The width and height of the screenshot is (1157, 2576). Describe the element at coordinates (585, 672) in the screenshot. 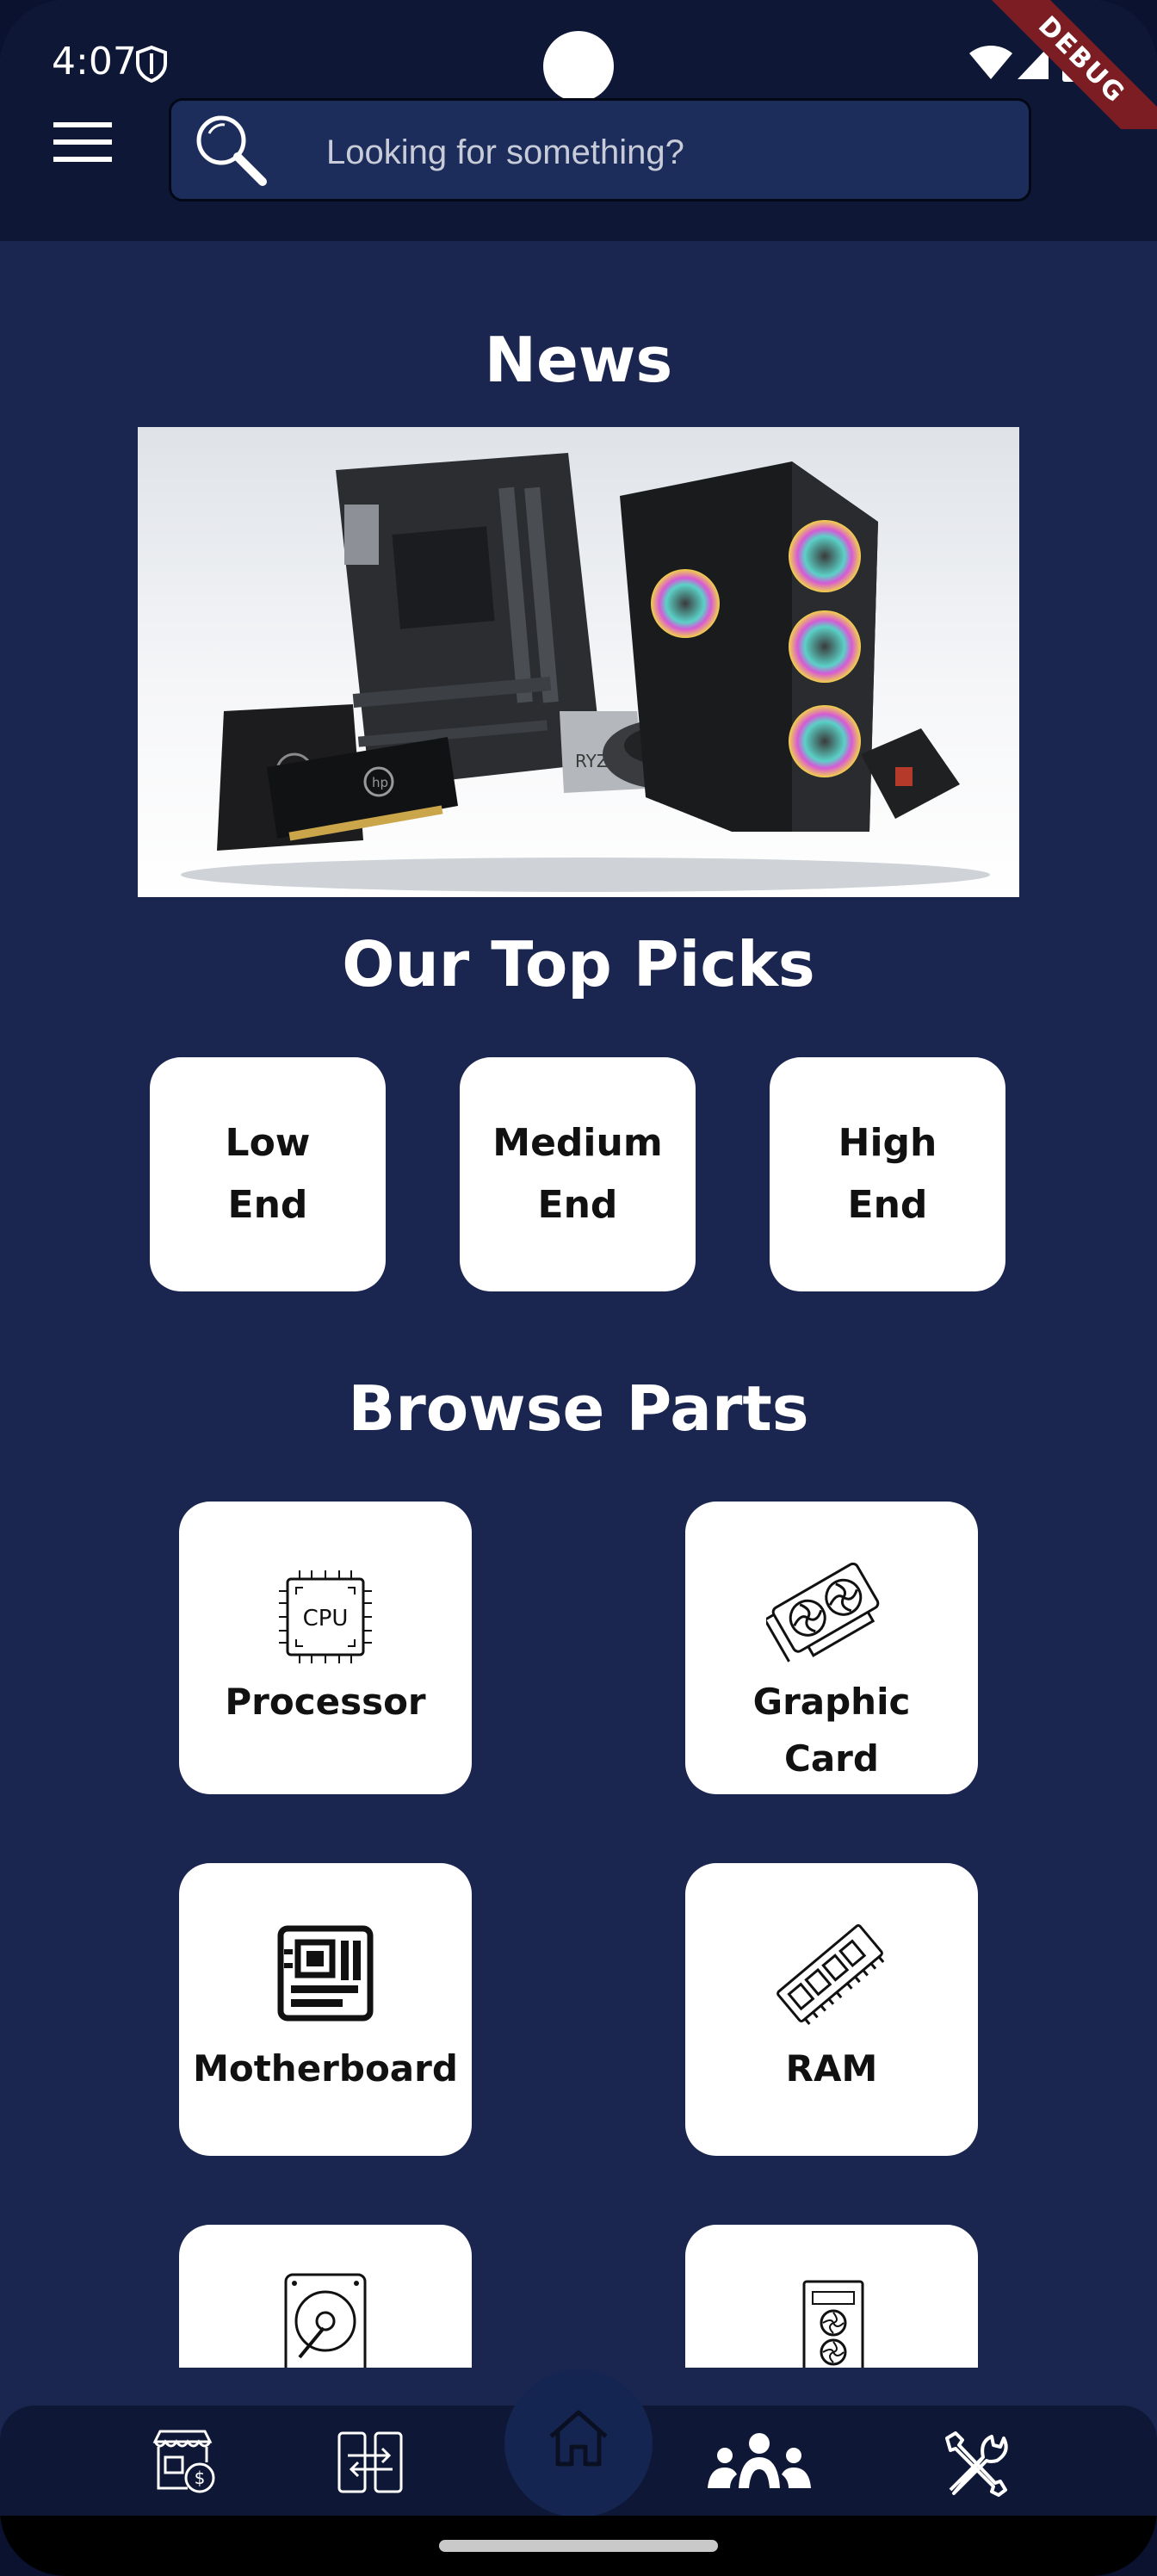

I see `pc-parts-illustration: hp hp RYZEN` at that location.